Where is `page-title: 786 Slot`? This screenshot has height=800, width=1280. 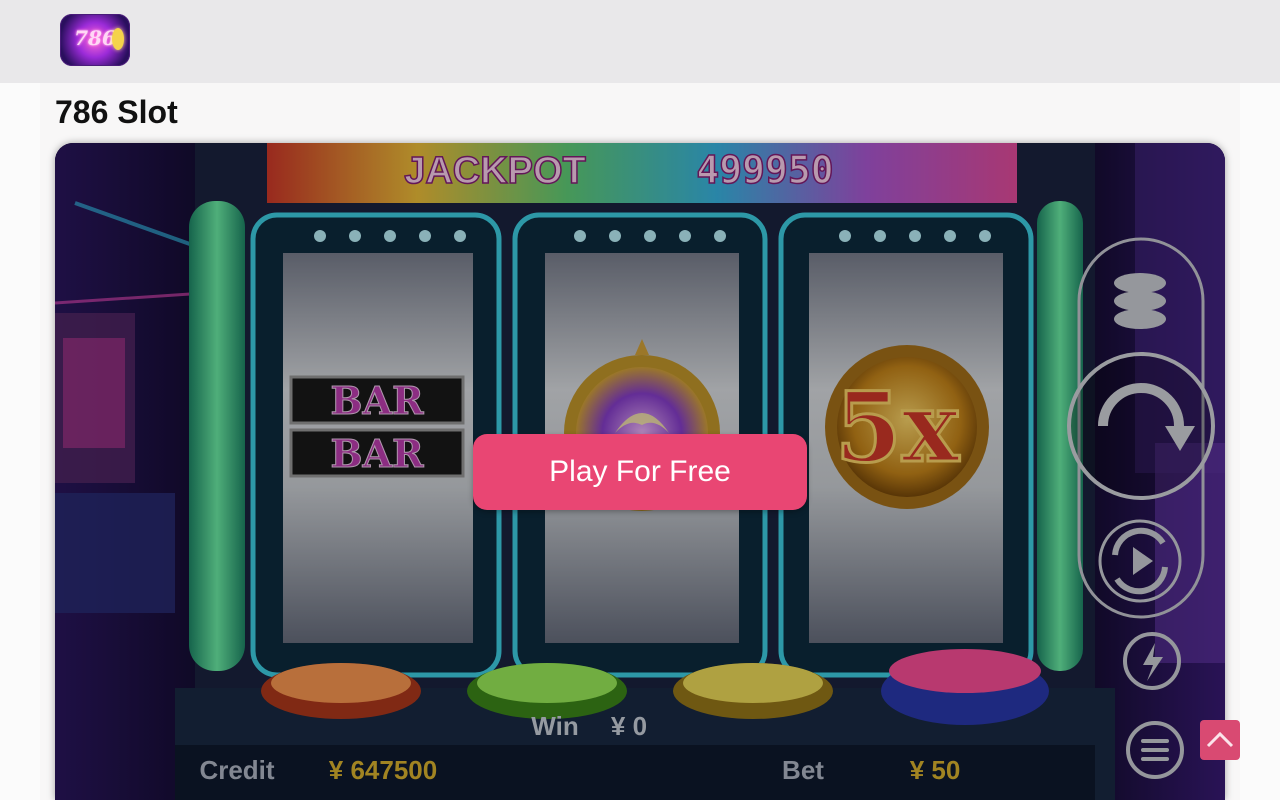
page-title: 786 Slot is located at coordinates (116, 112).